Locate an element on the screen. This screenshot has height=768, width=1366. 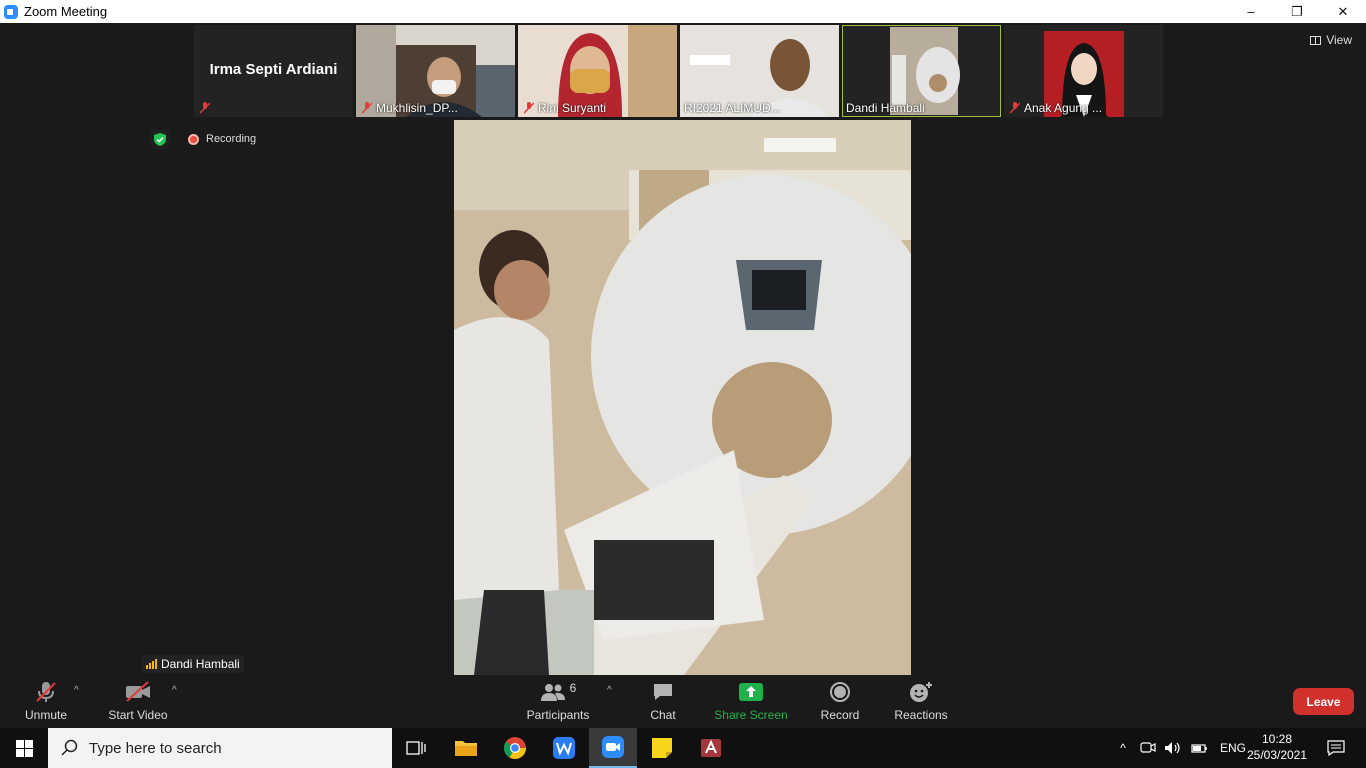
participant-thumbnail: Irma Septi Ardiani is located at coordinates (273, 71).